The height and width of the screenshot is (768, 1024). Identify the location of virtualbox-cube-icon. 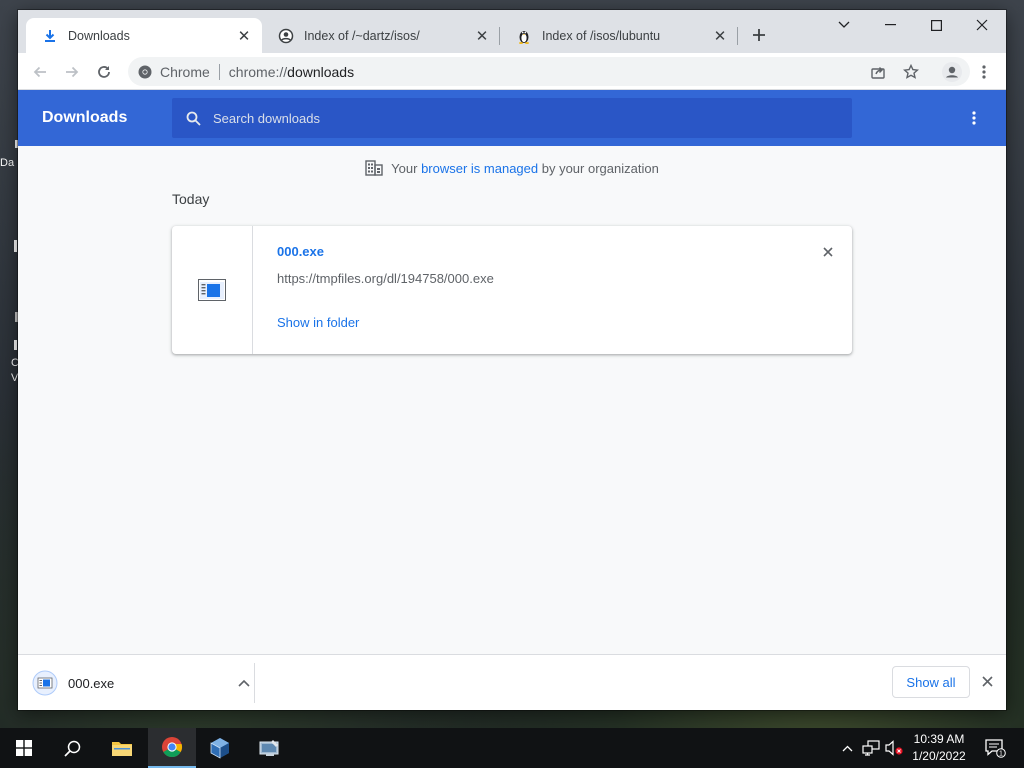
(219, 748).